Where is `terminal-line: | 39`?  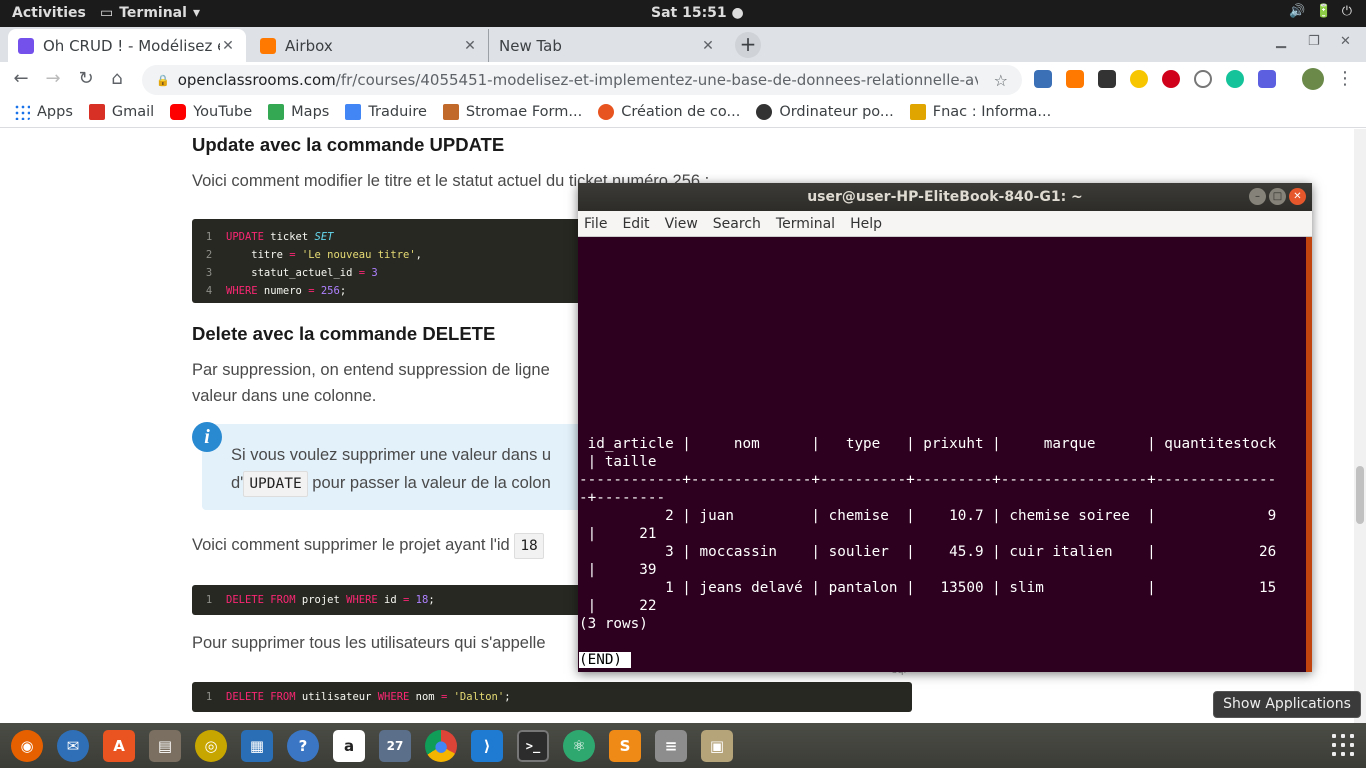 terminal-line: | 39 is located at coordinates (618, 570).